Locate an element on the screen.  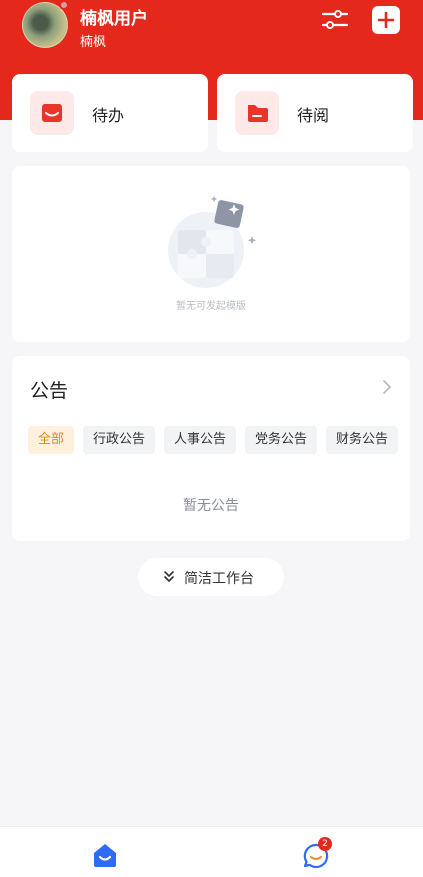
to-read-card: 待阅 is located at coordinates (315, 113).